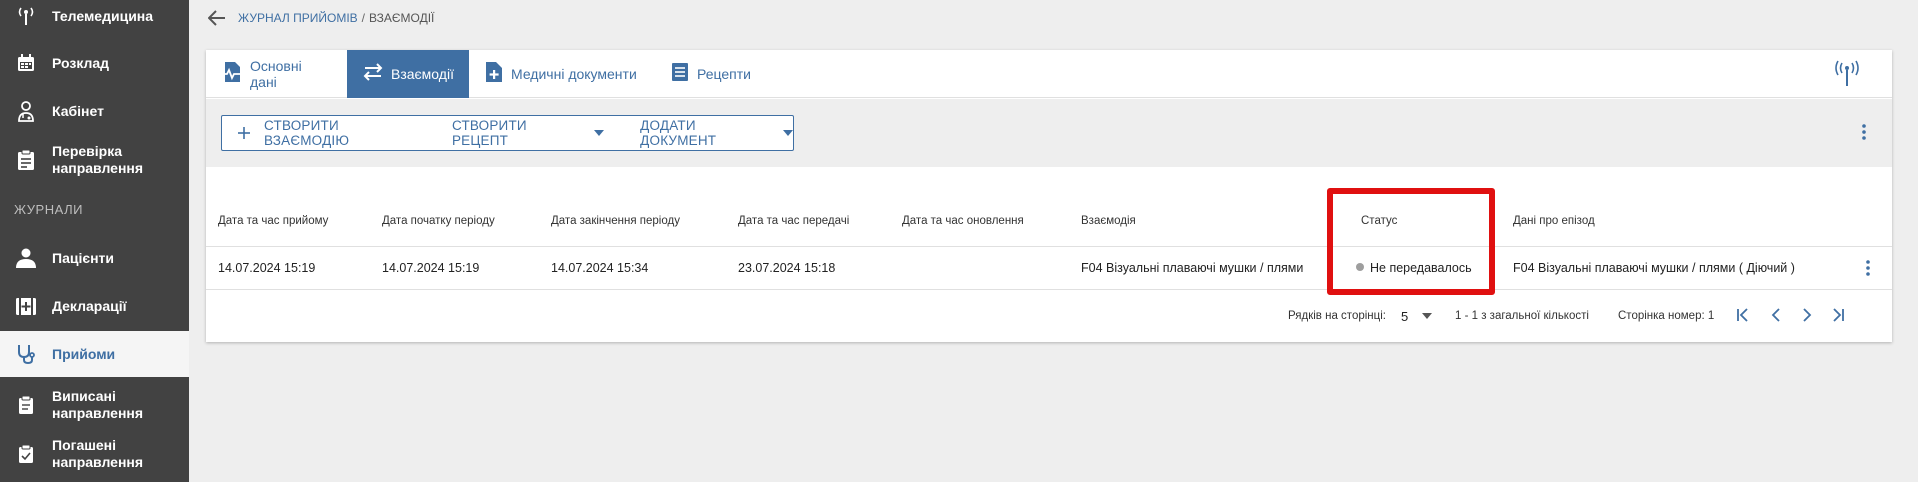 The image size is (1918, 482). I want to click on more-options-button, so click(1864, 134).